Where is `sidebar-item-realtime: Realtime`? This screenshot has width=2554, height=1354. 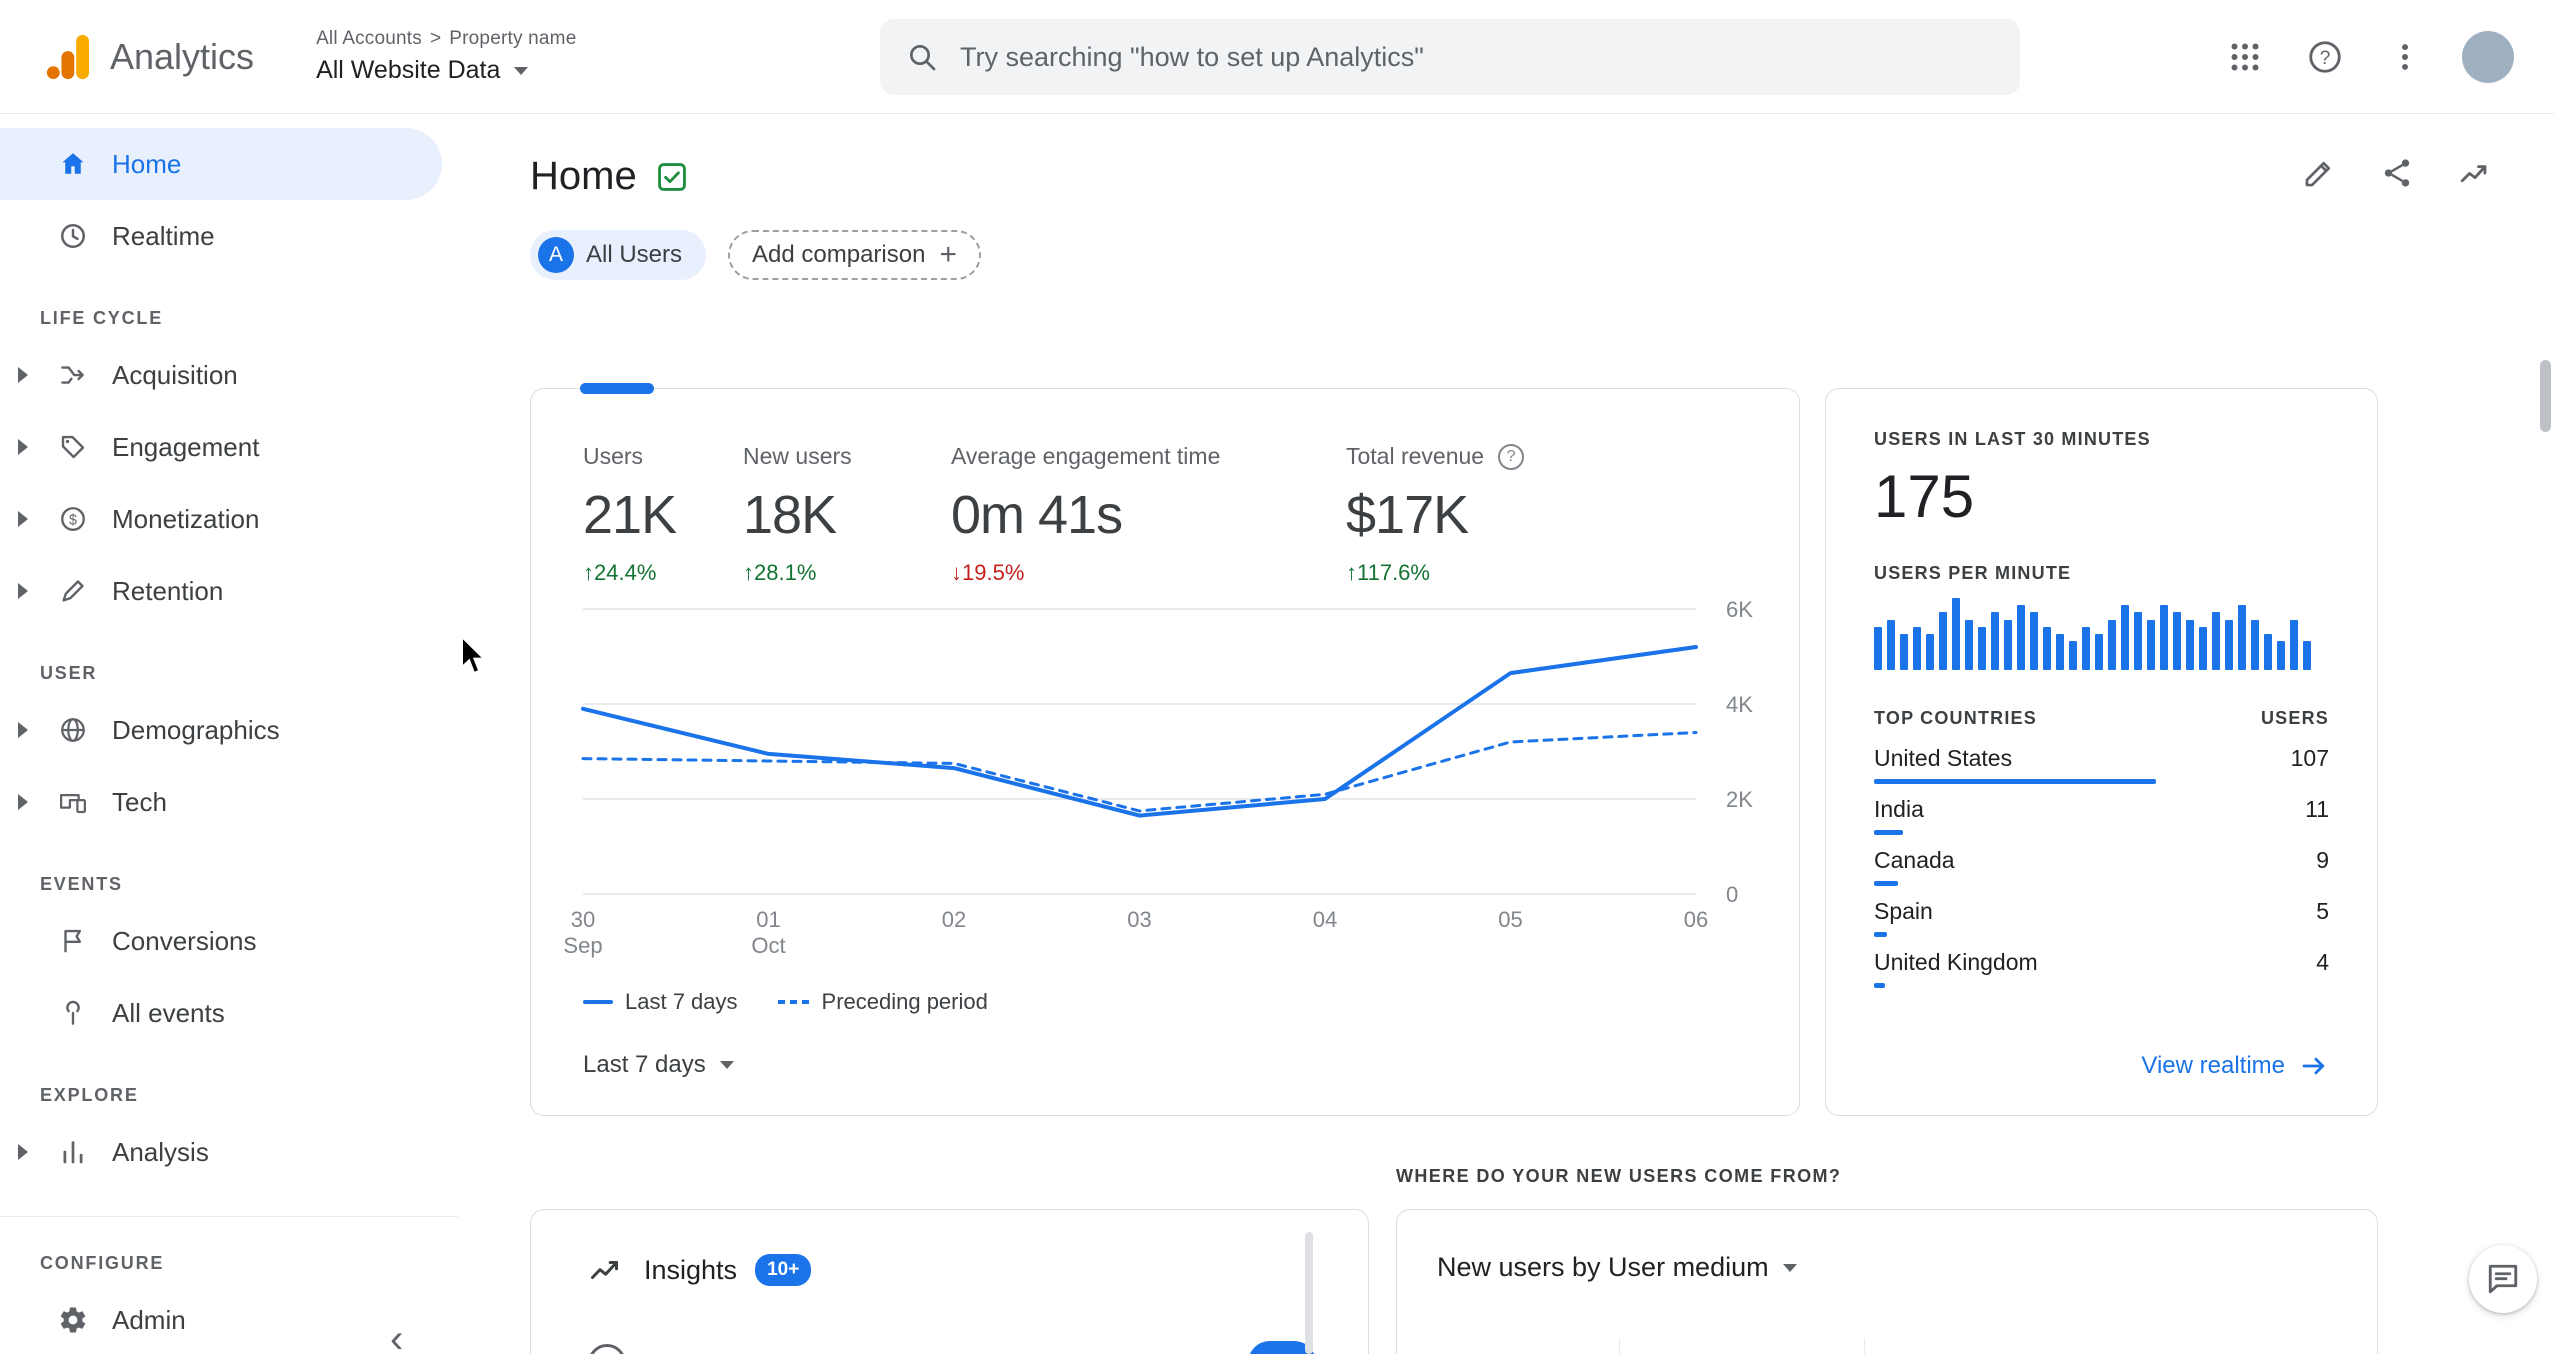
sidebar-item-realtime: Realtime is located at coordinates (221, 236).